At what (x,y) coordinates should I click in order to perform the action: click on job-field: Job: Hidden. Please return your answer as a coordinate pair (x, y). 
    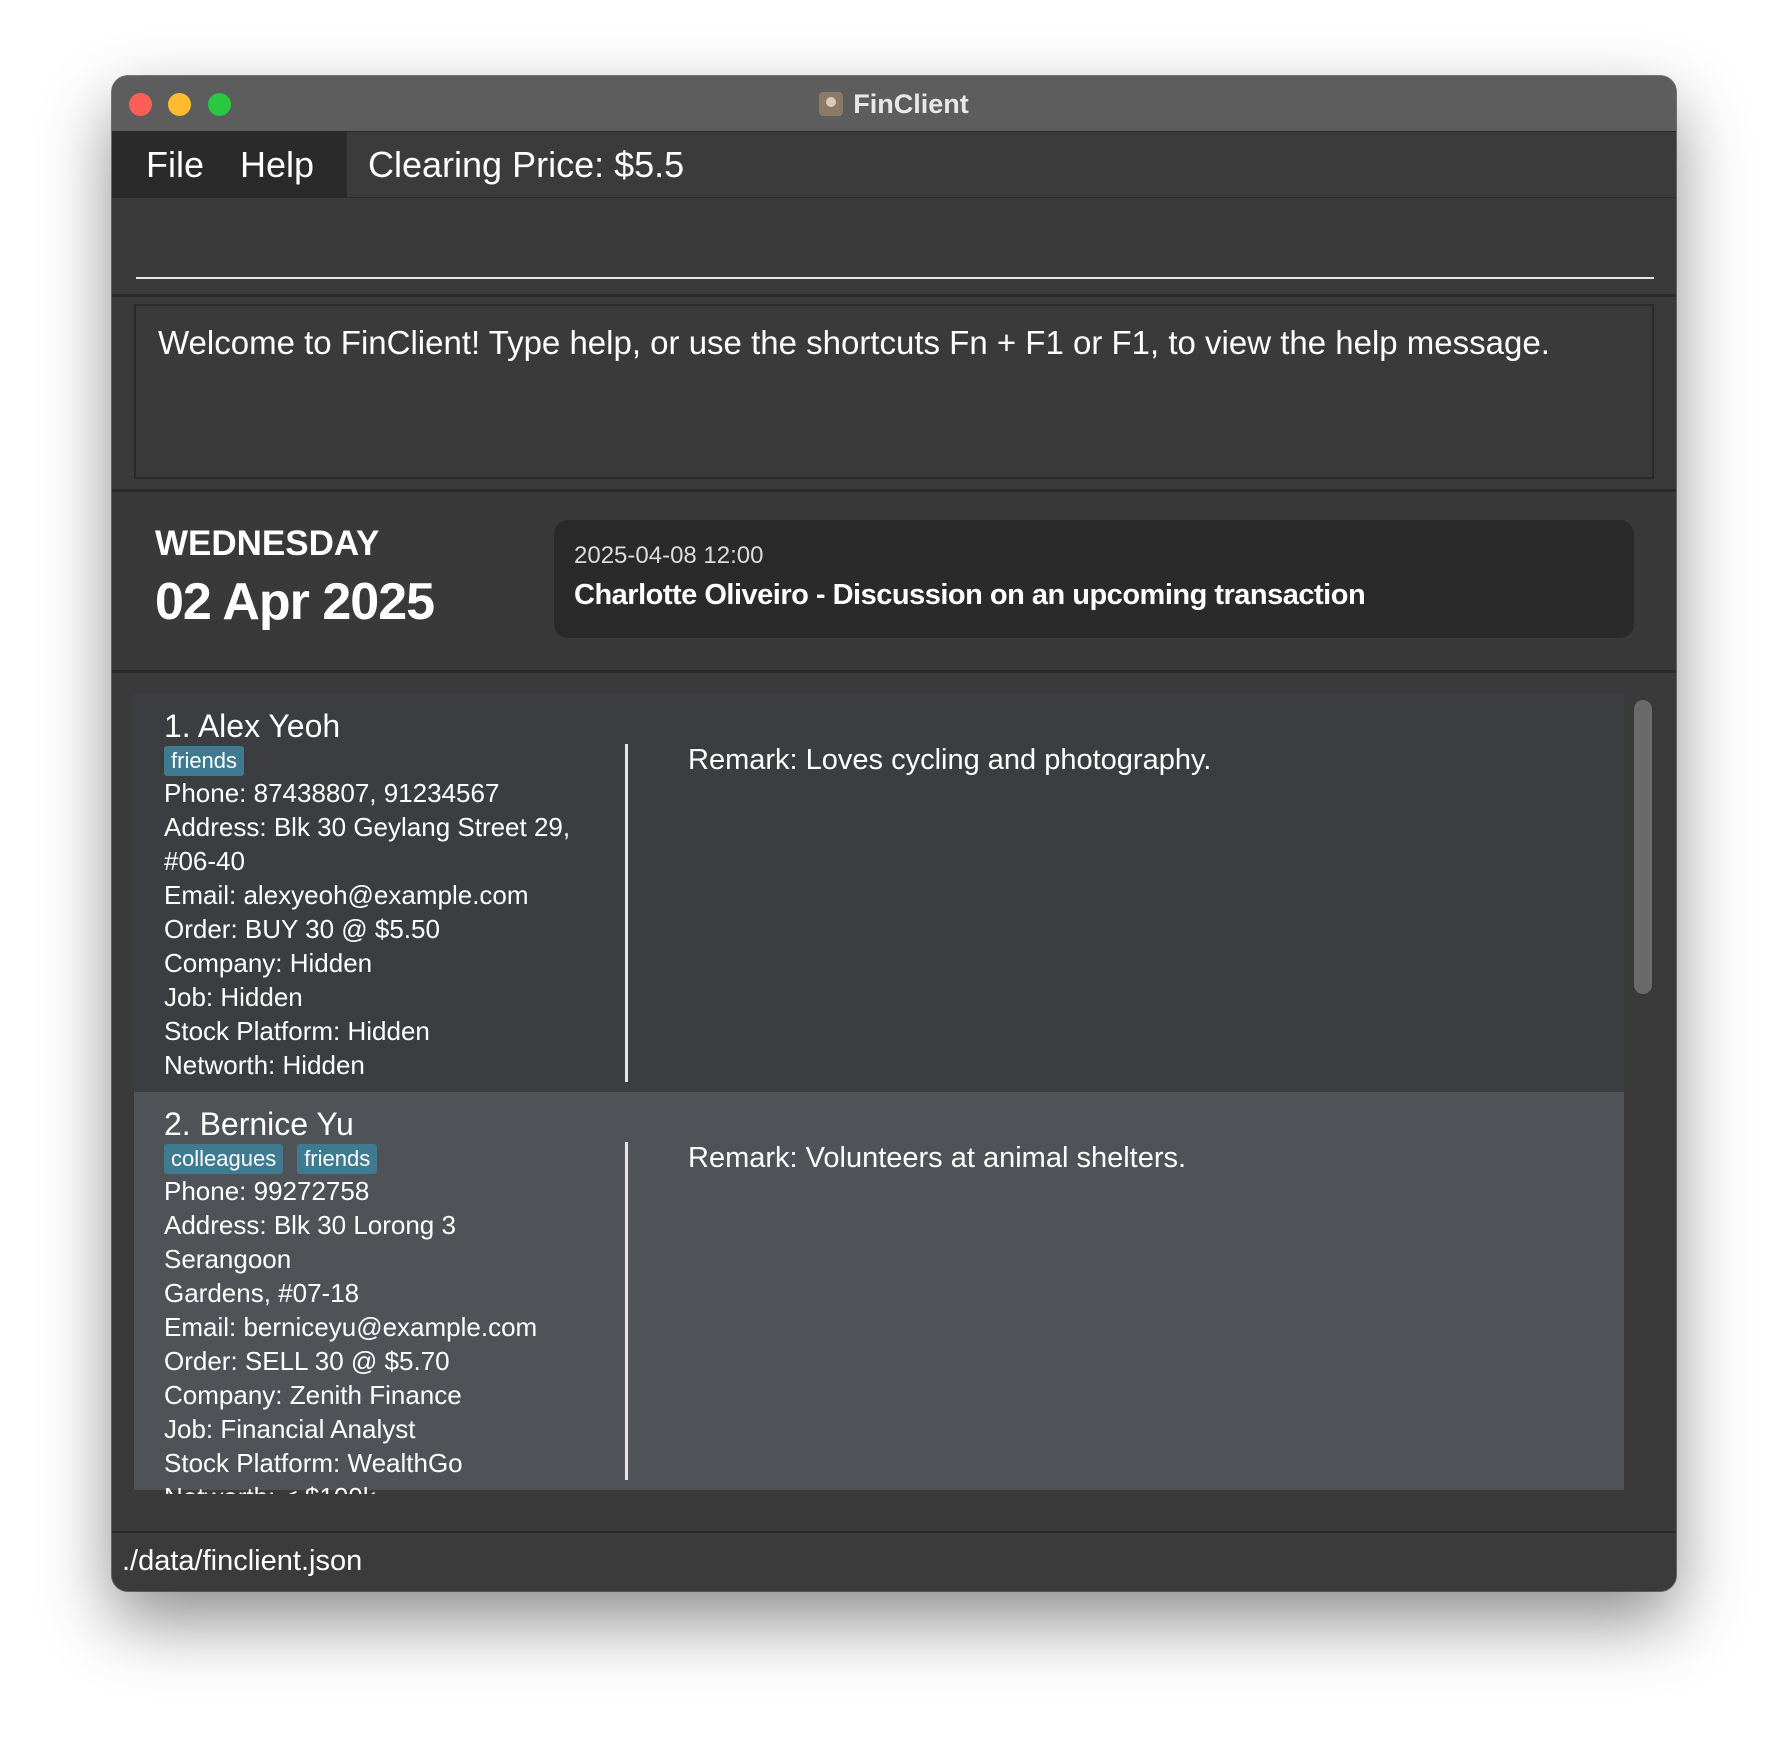
    Looking at the image, I should click on (233, 997).